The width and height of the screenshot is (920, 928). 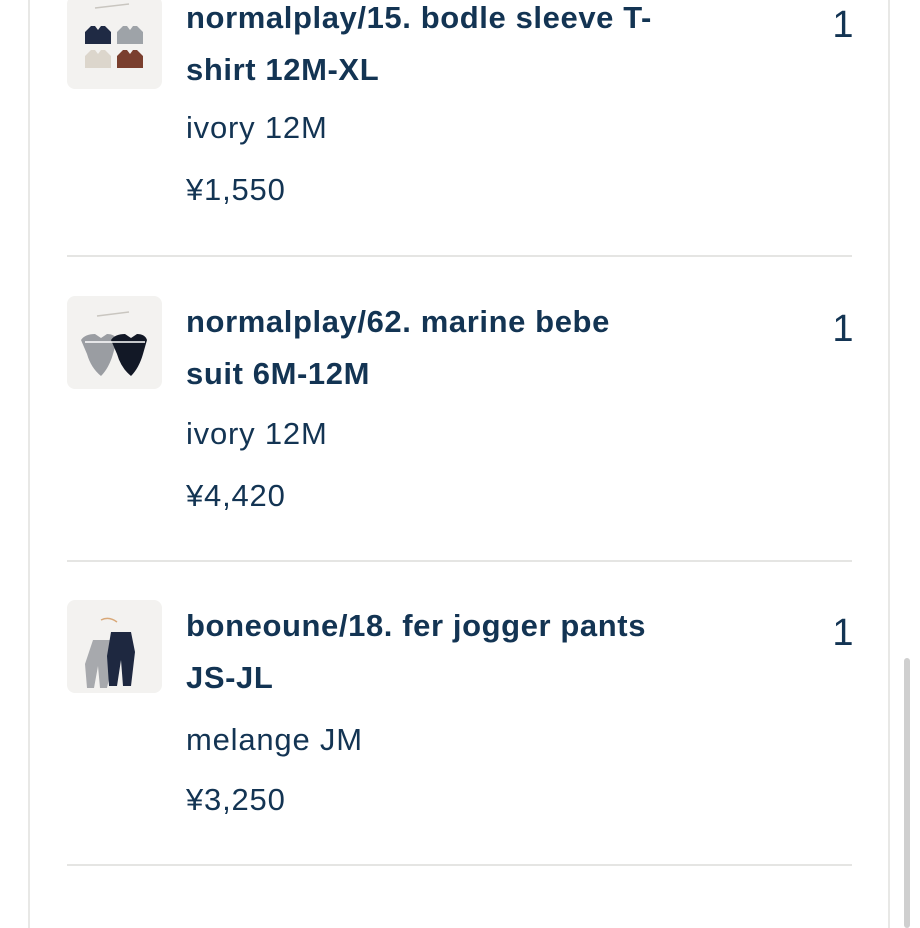 I want to click on product-price: ¥1,550, so click(x=236, y=189).